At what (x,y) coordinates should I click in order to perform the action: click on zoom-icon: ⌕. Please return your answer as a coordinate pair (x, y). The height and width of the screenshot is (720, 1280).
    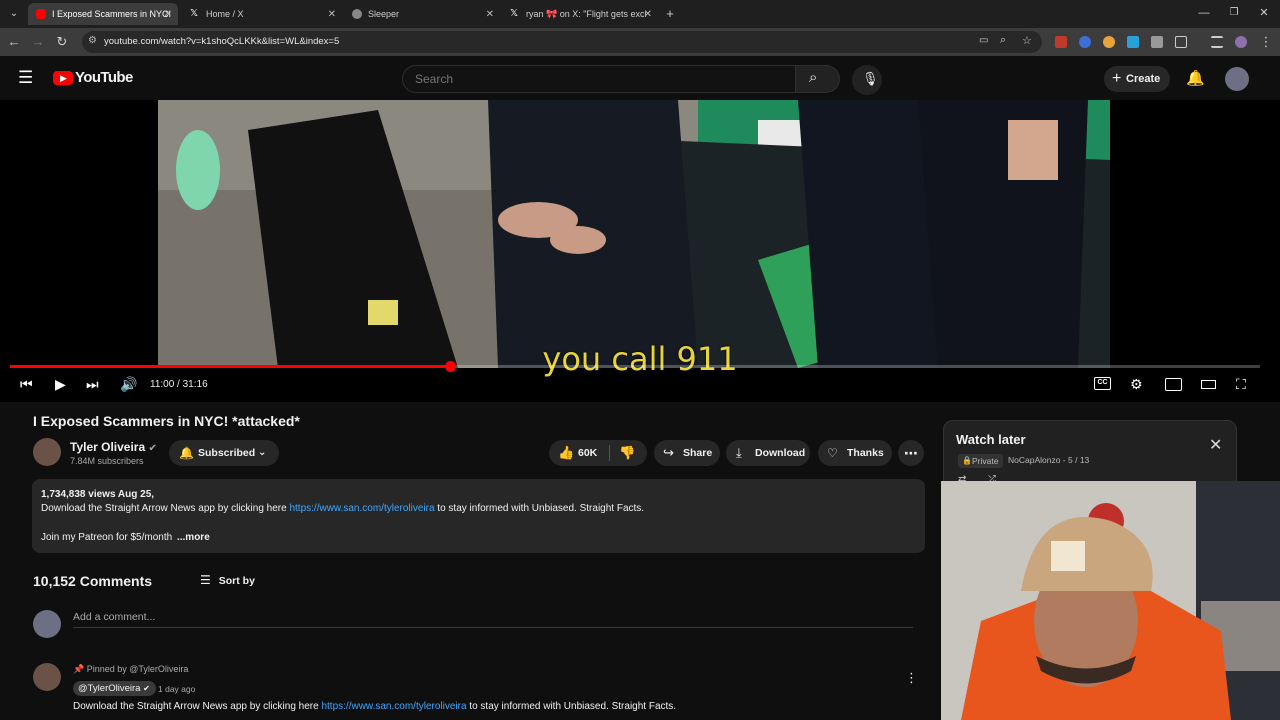
    Looking at the image, I should click on (1003, 40).